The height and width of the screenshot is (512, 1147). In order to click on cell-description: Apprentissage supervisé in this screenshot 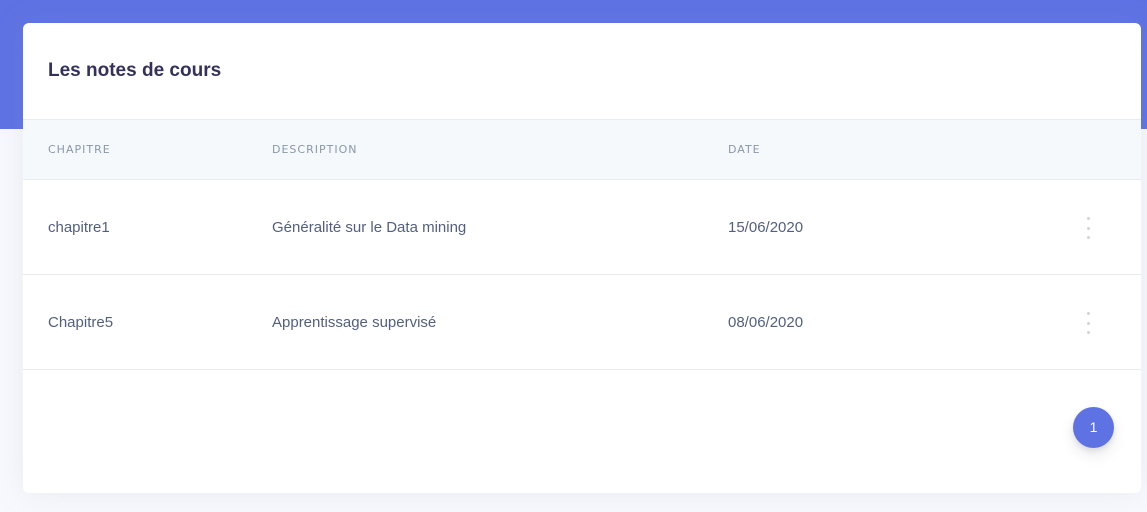, I will do `click(354, 322)`.